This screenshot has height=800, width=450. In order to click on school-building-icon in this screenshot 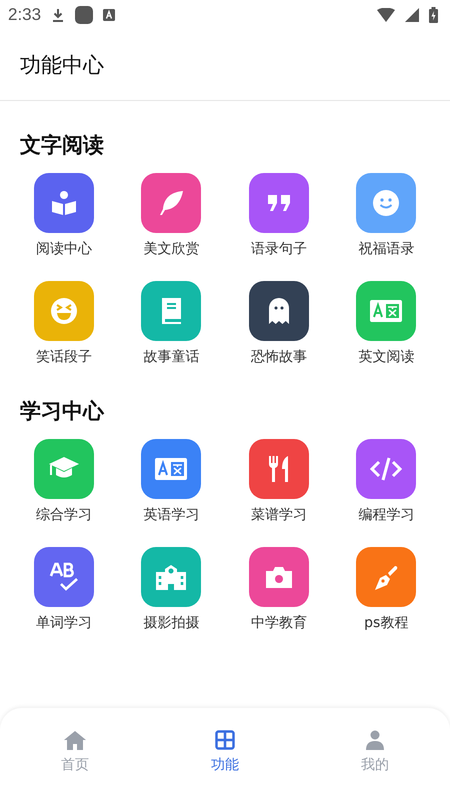, I will do `click(171, 577)`.